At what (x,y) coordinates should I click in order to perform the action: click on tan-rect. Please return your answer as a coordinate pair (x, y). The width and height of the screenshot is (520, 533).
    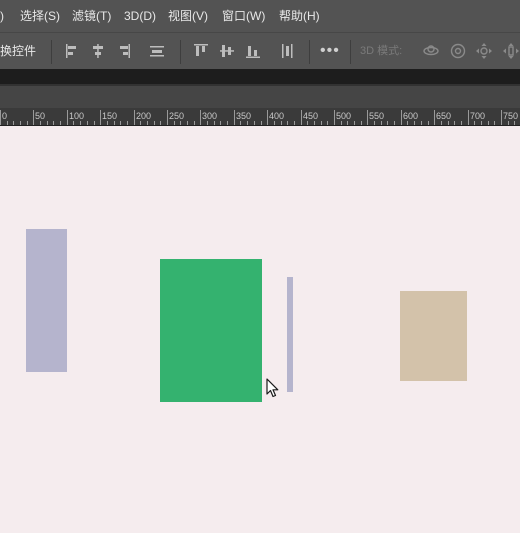
    Looking at the image, I should click on (433, 336).